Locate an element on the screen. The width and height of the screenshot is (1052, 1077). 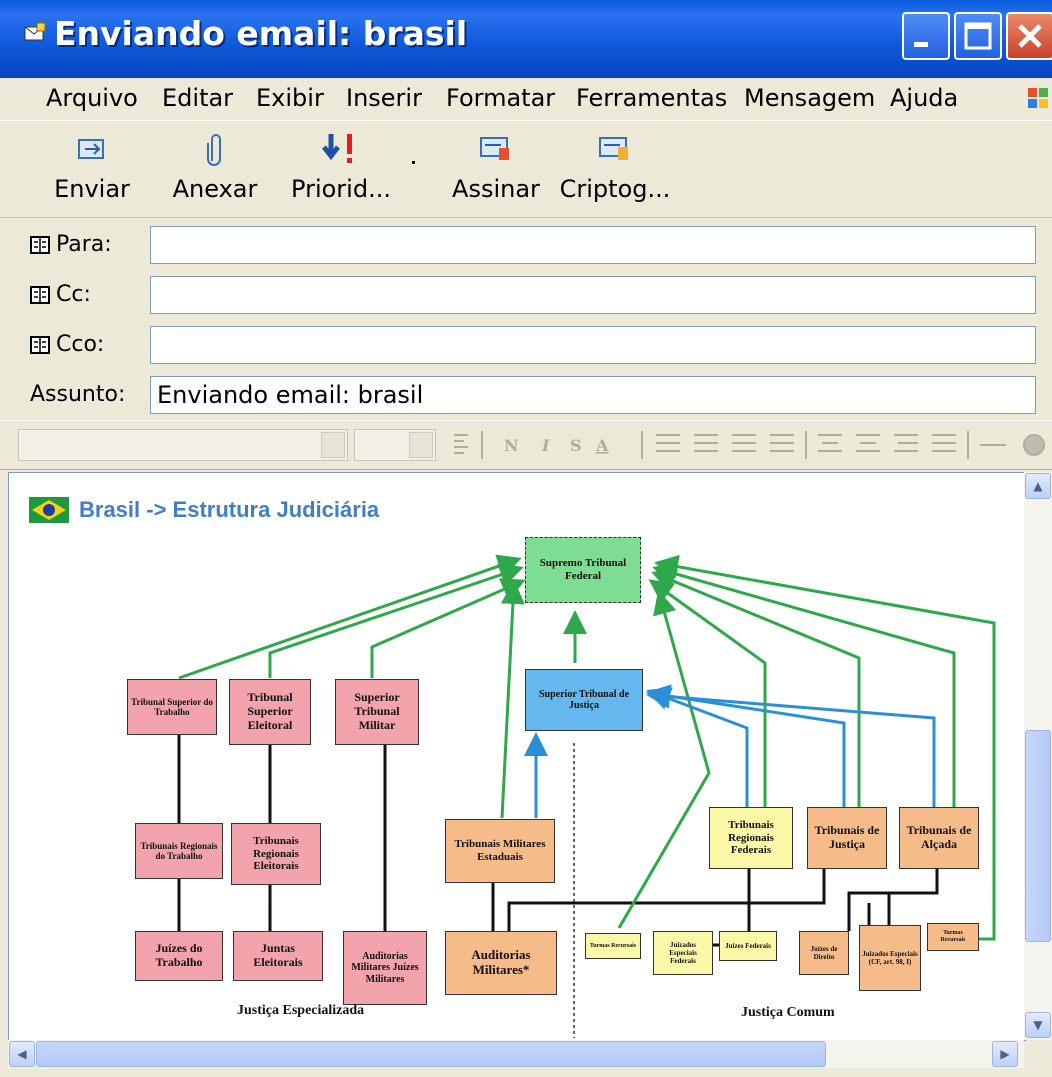
turmas-recursais-federais-box: Turmas Recursais is located at coordinates (613, 946).